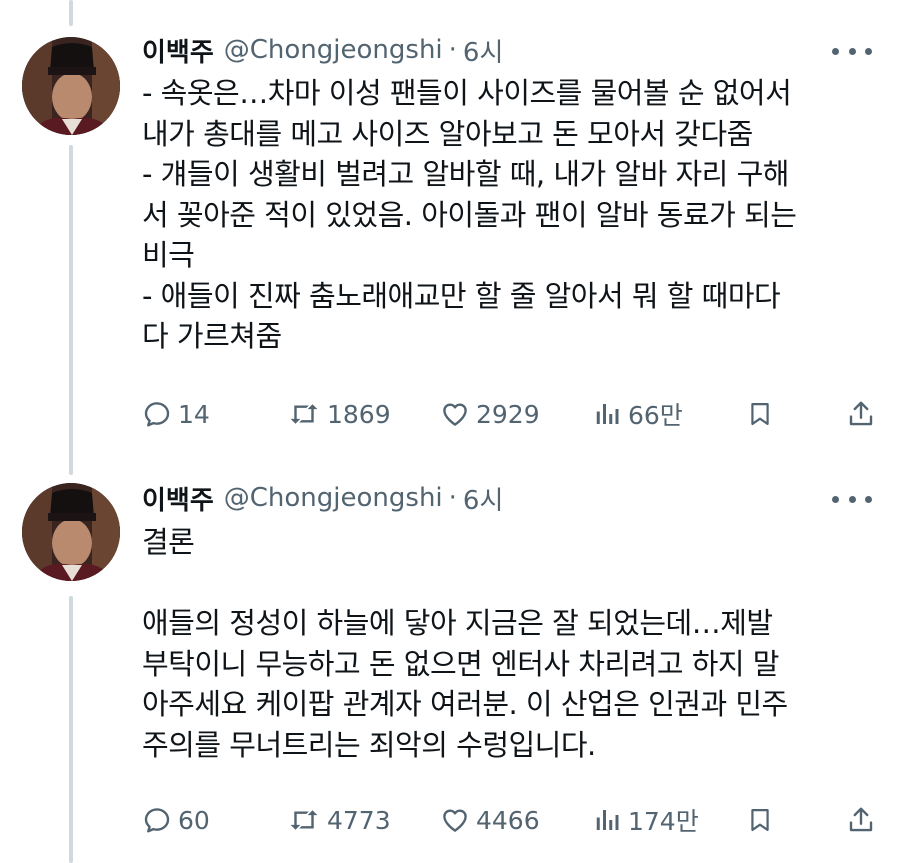 The image size is (900, 863). Describe the element at coordinates (194, 414) in the screenshot. I see `reply-count: 14` at that location.